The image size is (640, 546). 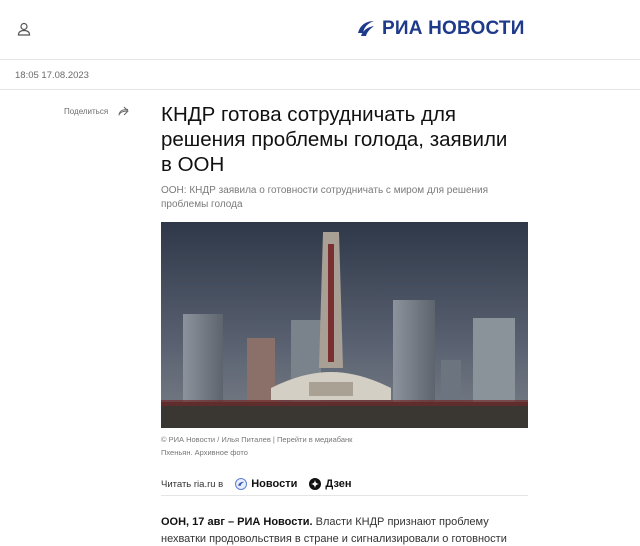 I want to click on lead-dateline: ООН, 17 авг – РИА Новости., so click(x=237, y=522).